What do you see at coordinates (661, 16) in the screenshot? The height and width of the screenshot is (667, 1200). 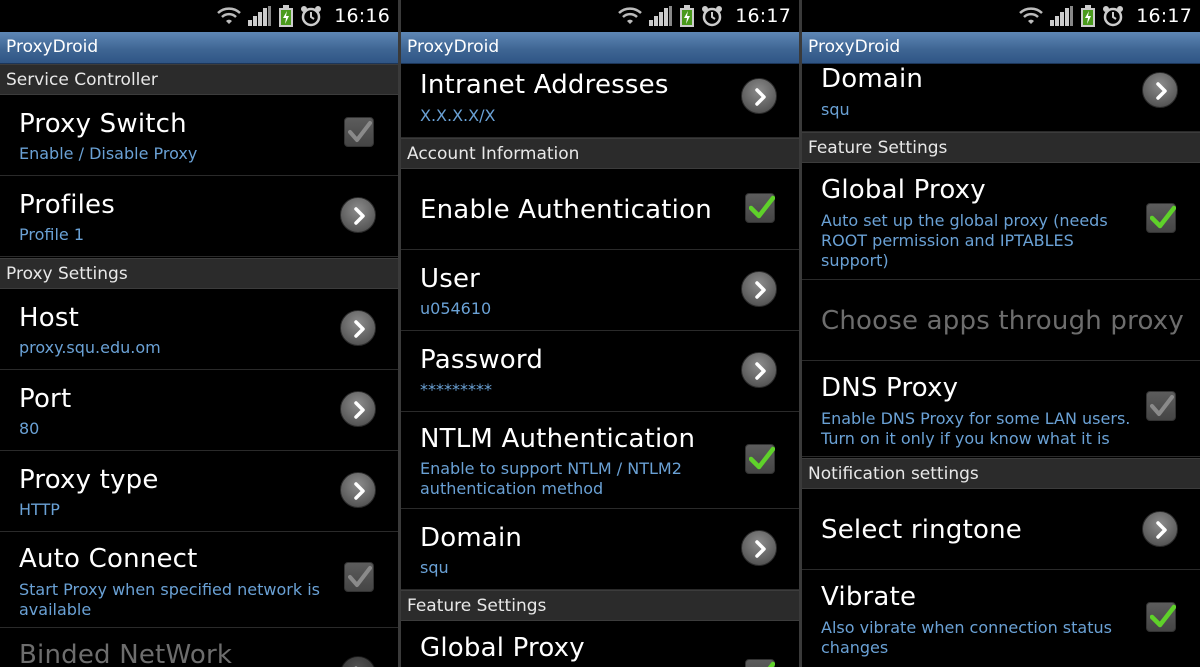 I see `signal-icon` at bounding box center [661, 16].